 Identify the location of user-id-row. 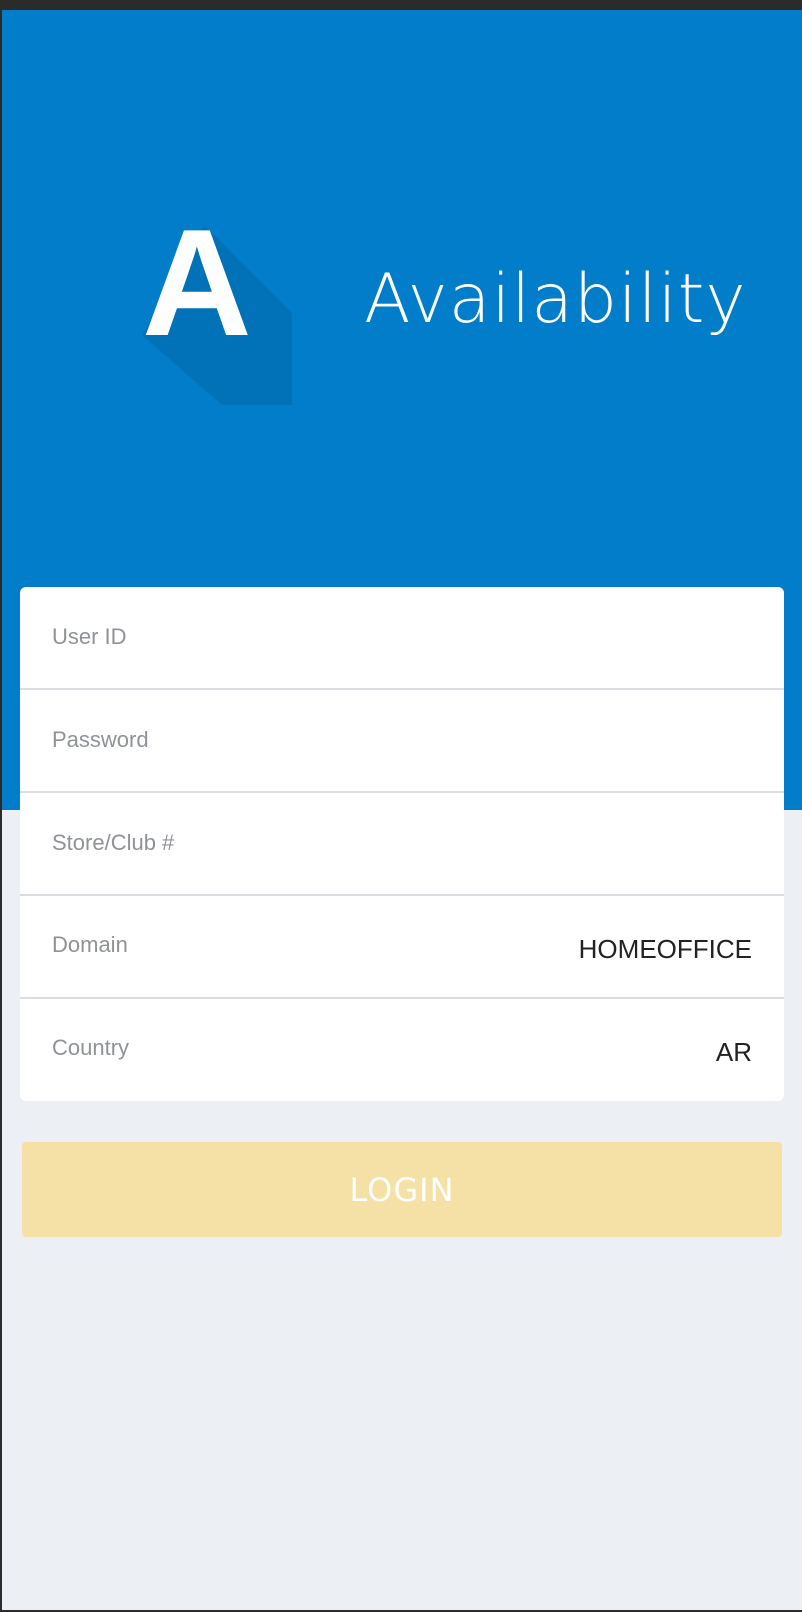
(402, 638).